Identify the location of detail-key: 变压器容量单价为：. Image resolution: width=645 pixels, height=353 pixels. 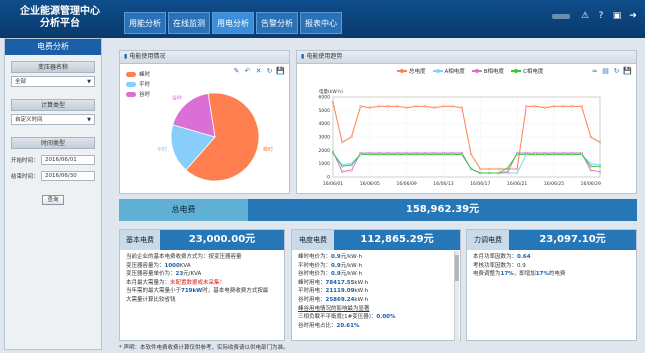
(151, 274).